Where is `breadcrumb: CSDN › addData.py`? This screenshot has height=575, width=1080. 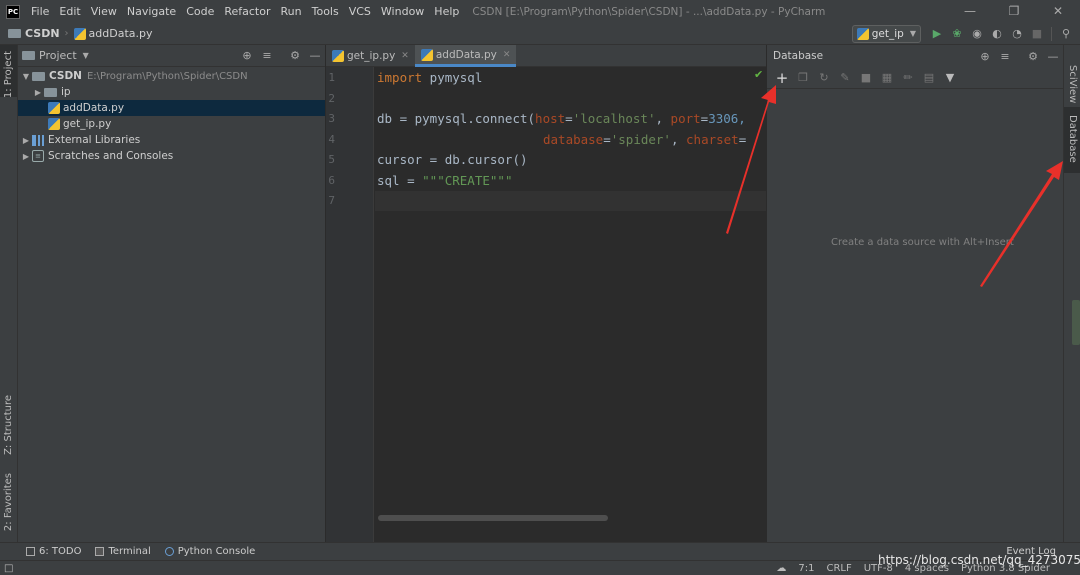
breadcrumb: CSDN › addData.py is located at coordinates (80, 33).